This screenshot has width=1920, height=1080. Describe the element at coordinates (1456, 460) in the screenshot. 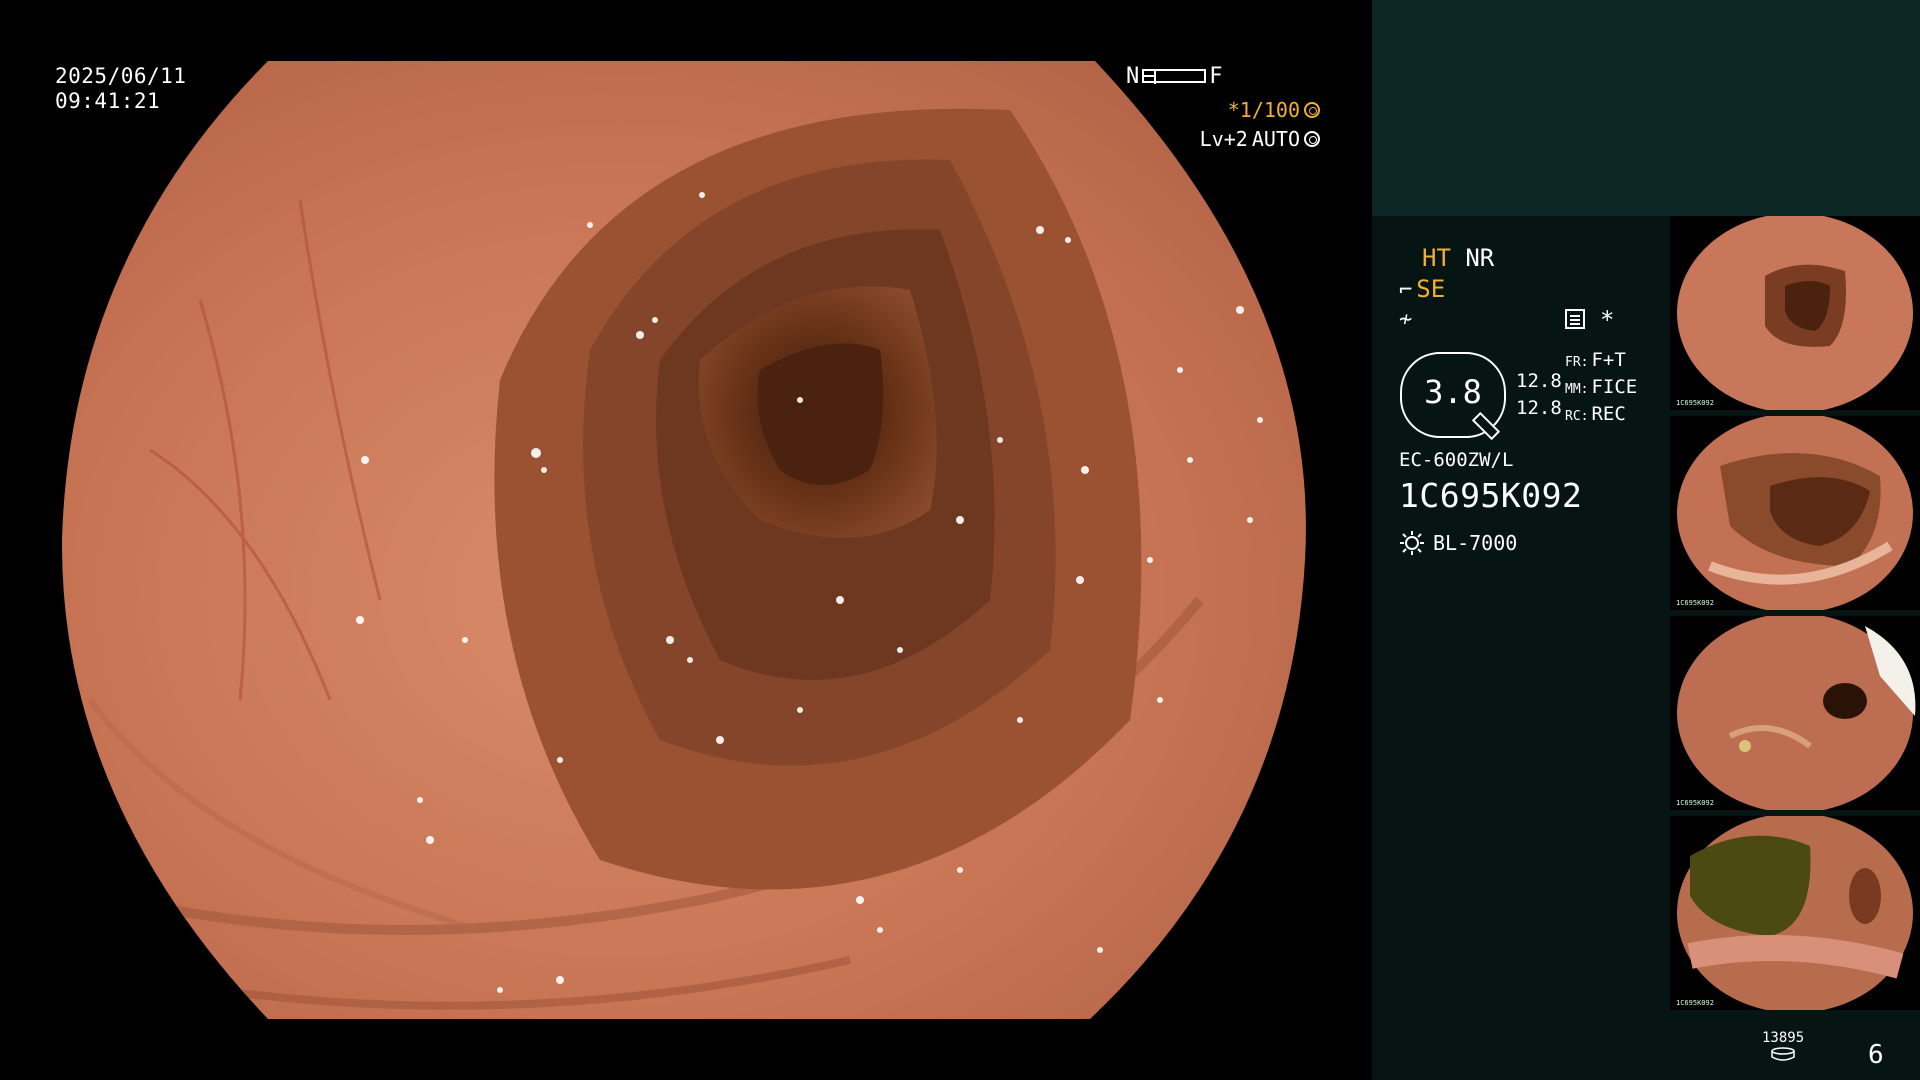

I see `scope-model: EC-600ZW/L` at that location.